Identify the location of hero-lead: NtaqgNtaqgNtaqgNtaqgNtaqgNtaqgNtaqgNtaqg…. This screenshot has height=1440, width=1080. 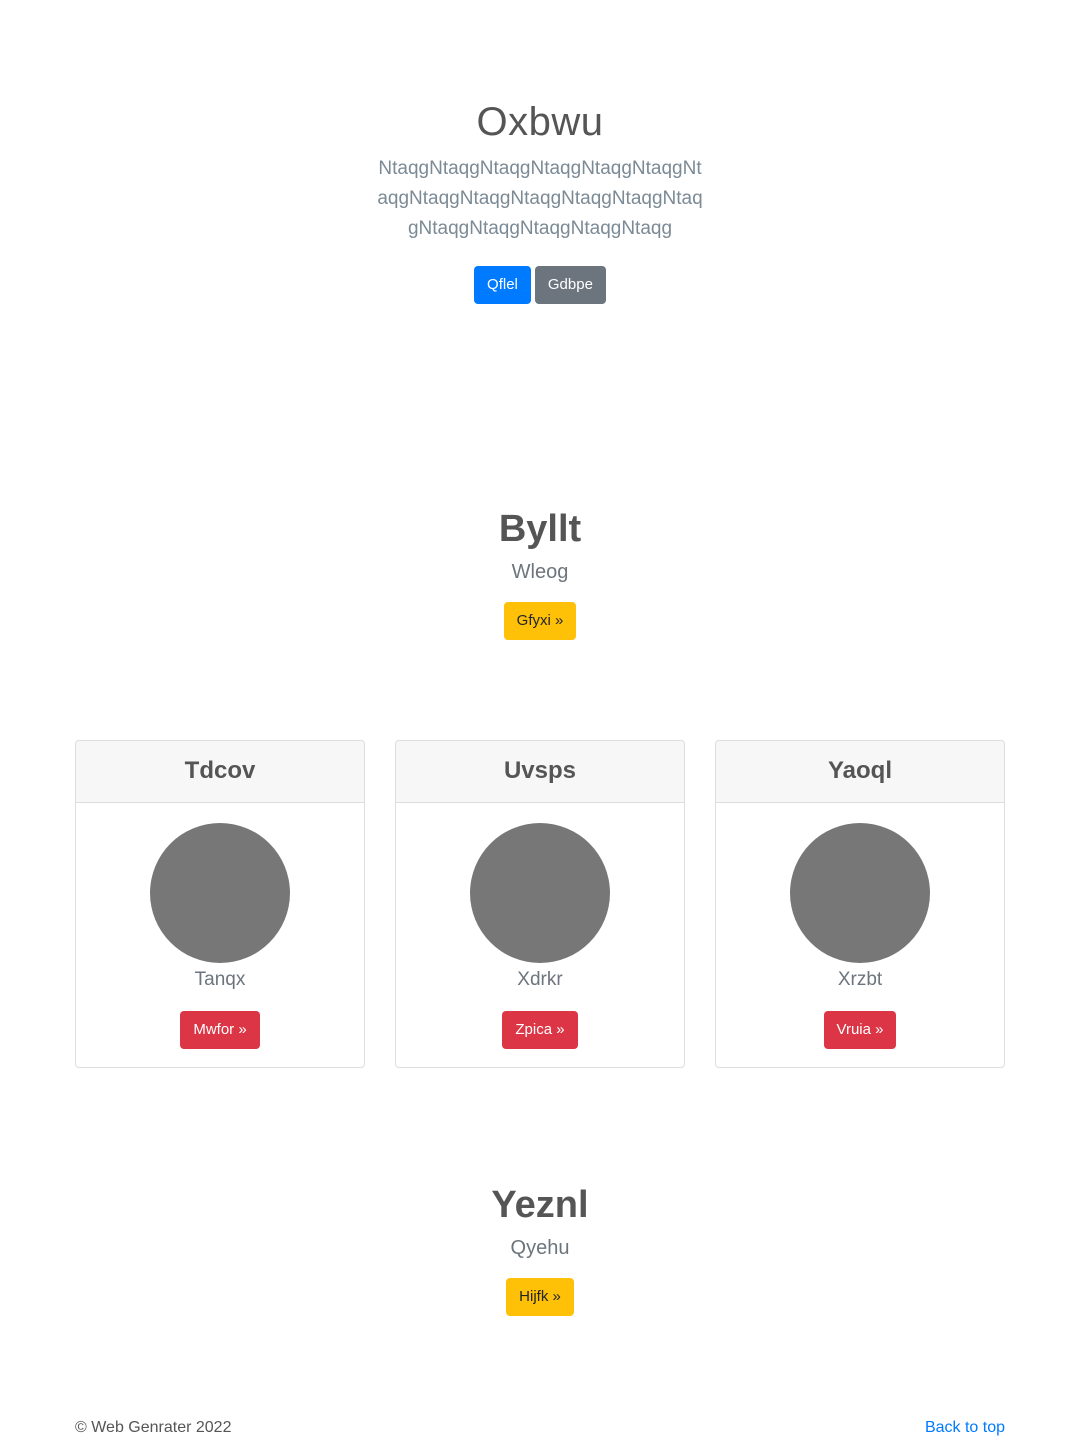
(540, 198).